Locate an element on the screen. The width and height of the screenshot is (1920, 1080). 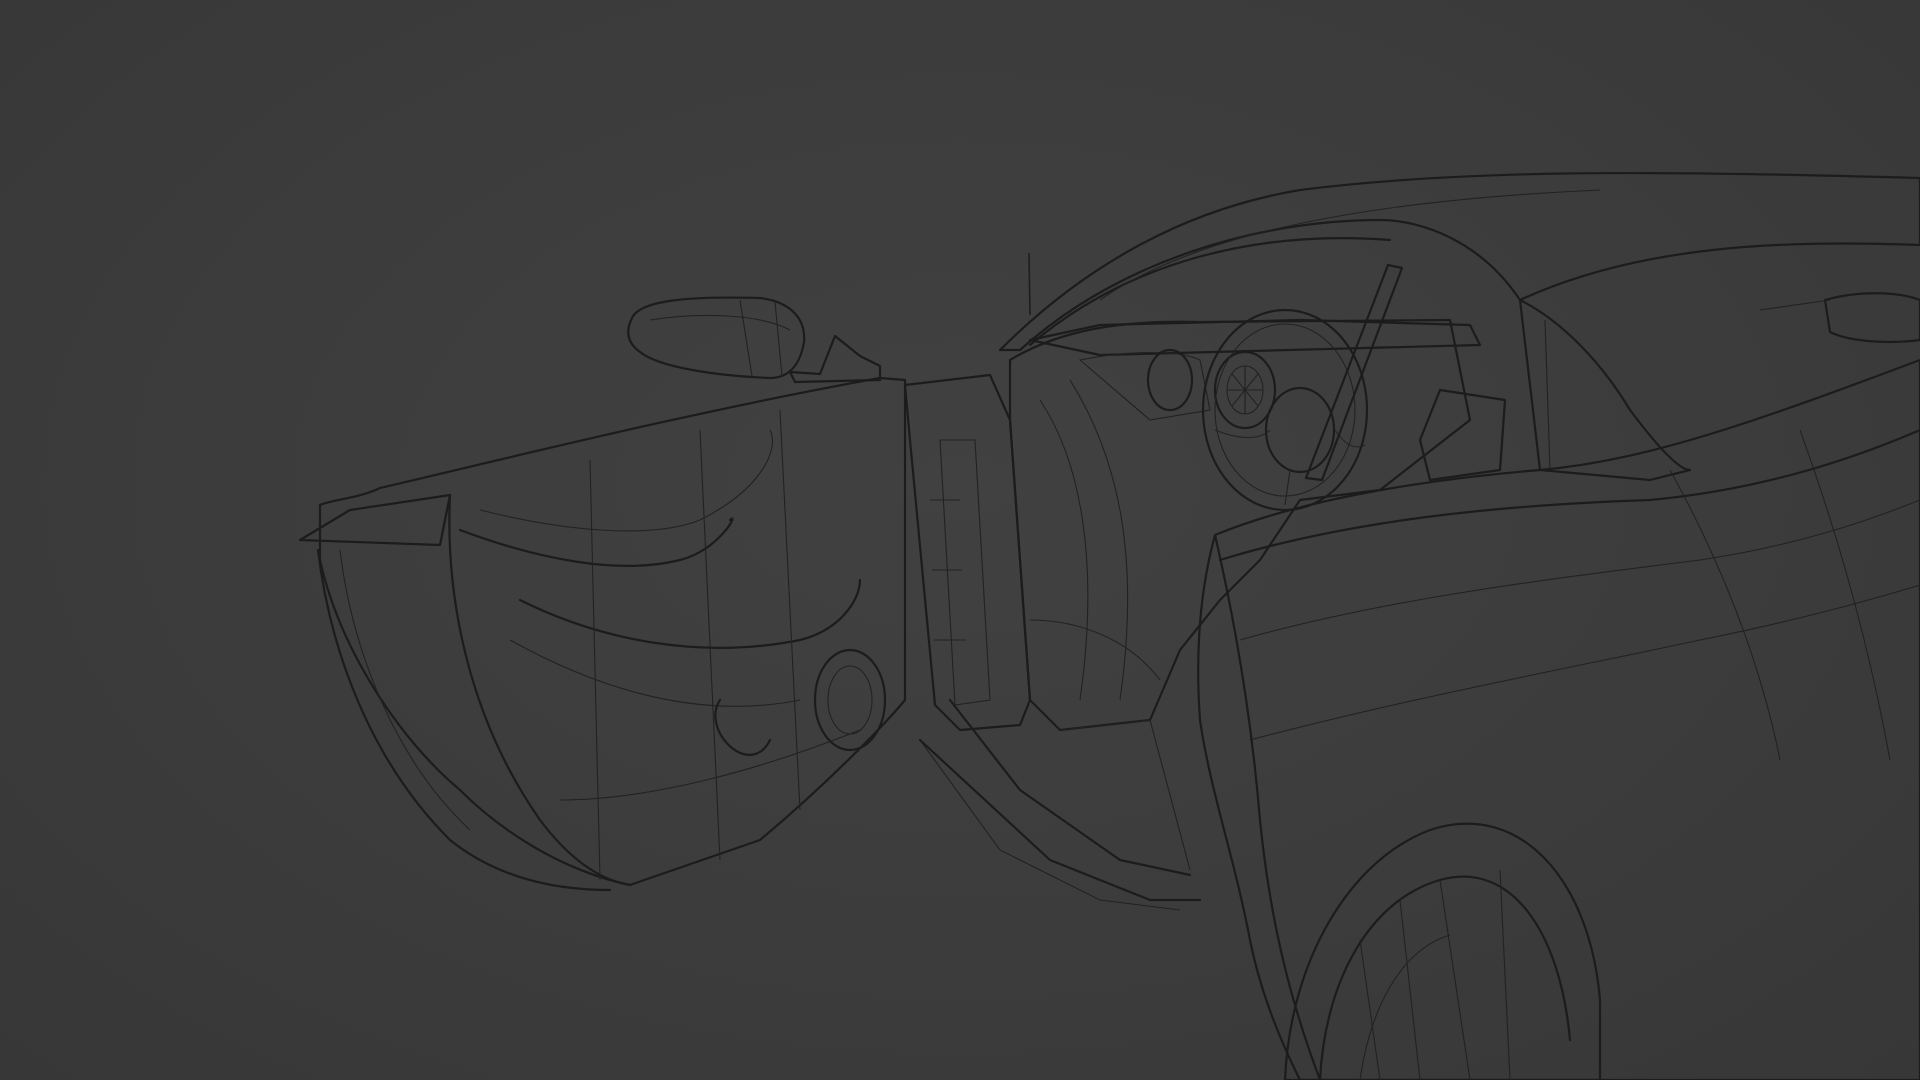
dashboard is located at coordinates (1255, 374).